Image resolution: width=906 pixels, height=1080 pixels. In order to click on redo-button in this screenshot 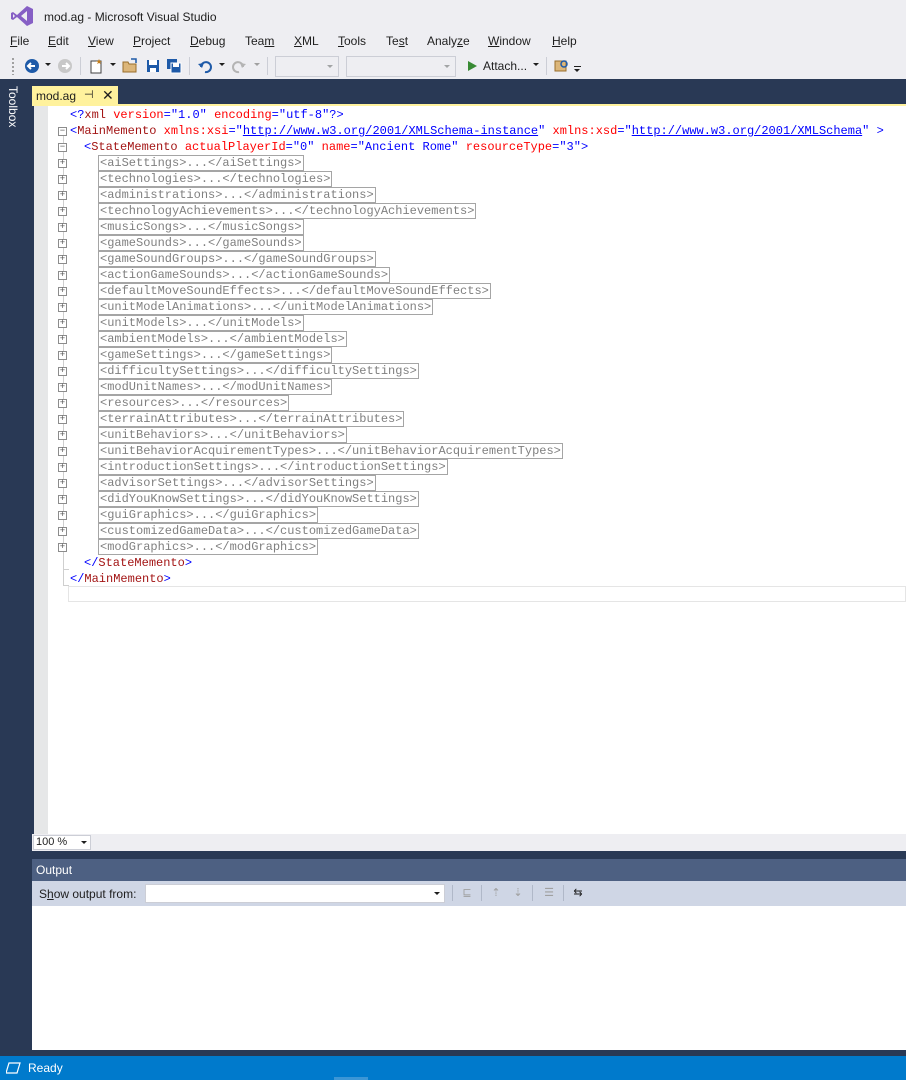, I will do `click(239, 66)`.